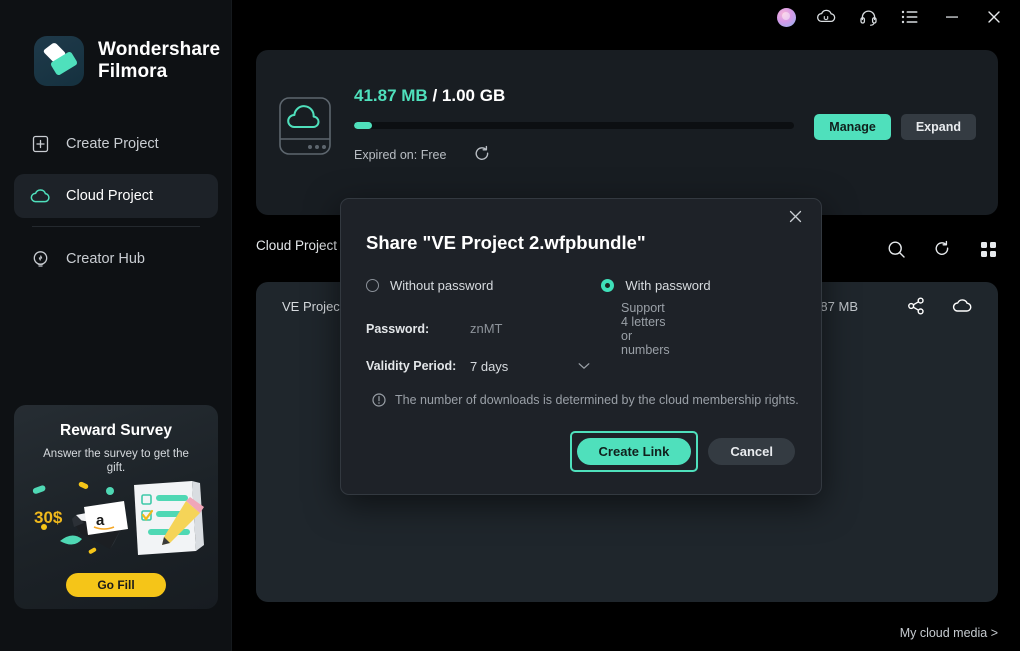 This screenshot has height=651, width=1020. I want to click on promo-title: Reward Survey, so click(116, 430).